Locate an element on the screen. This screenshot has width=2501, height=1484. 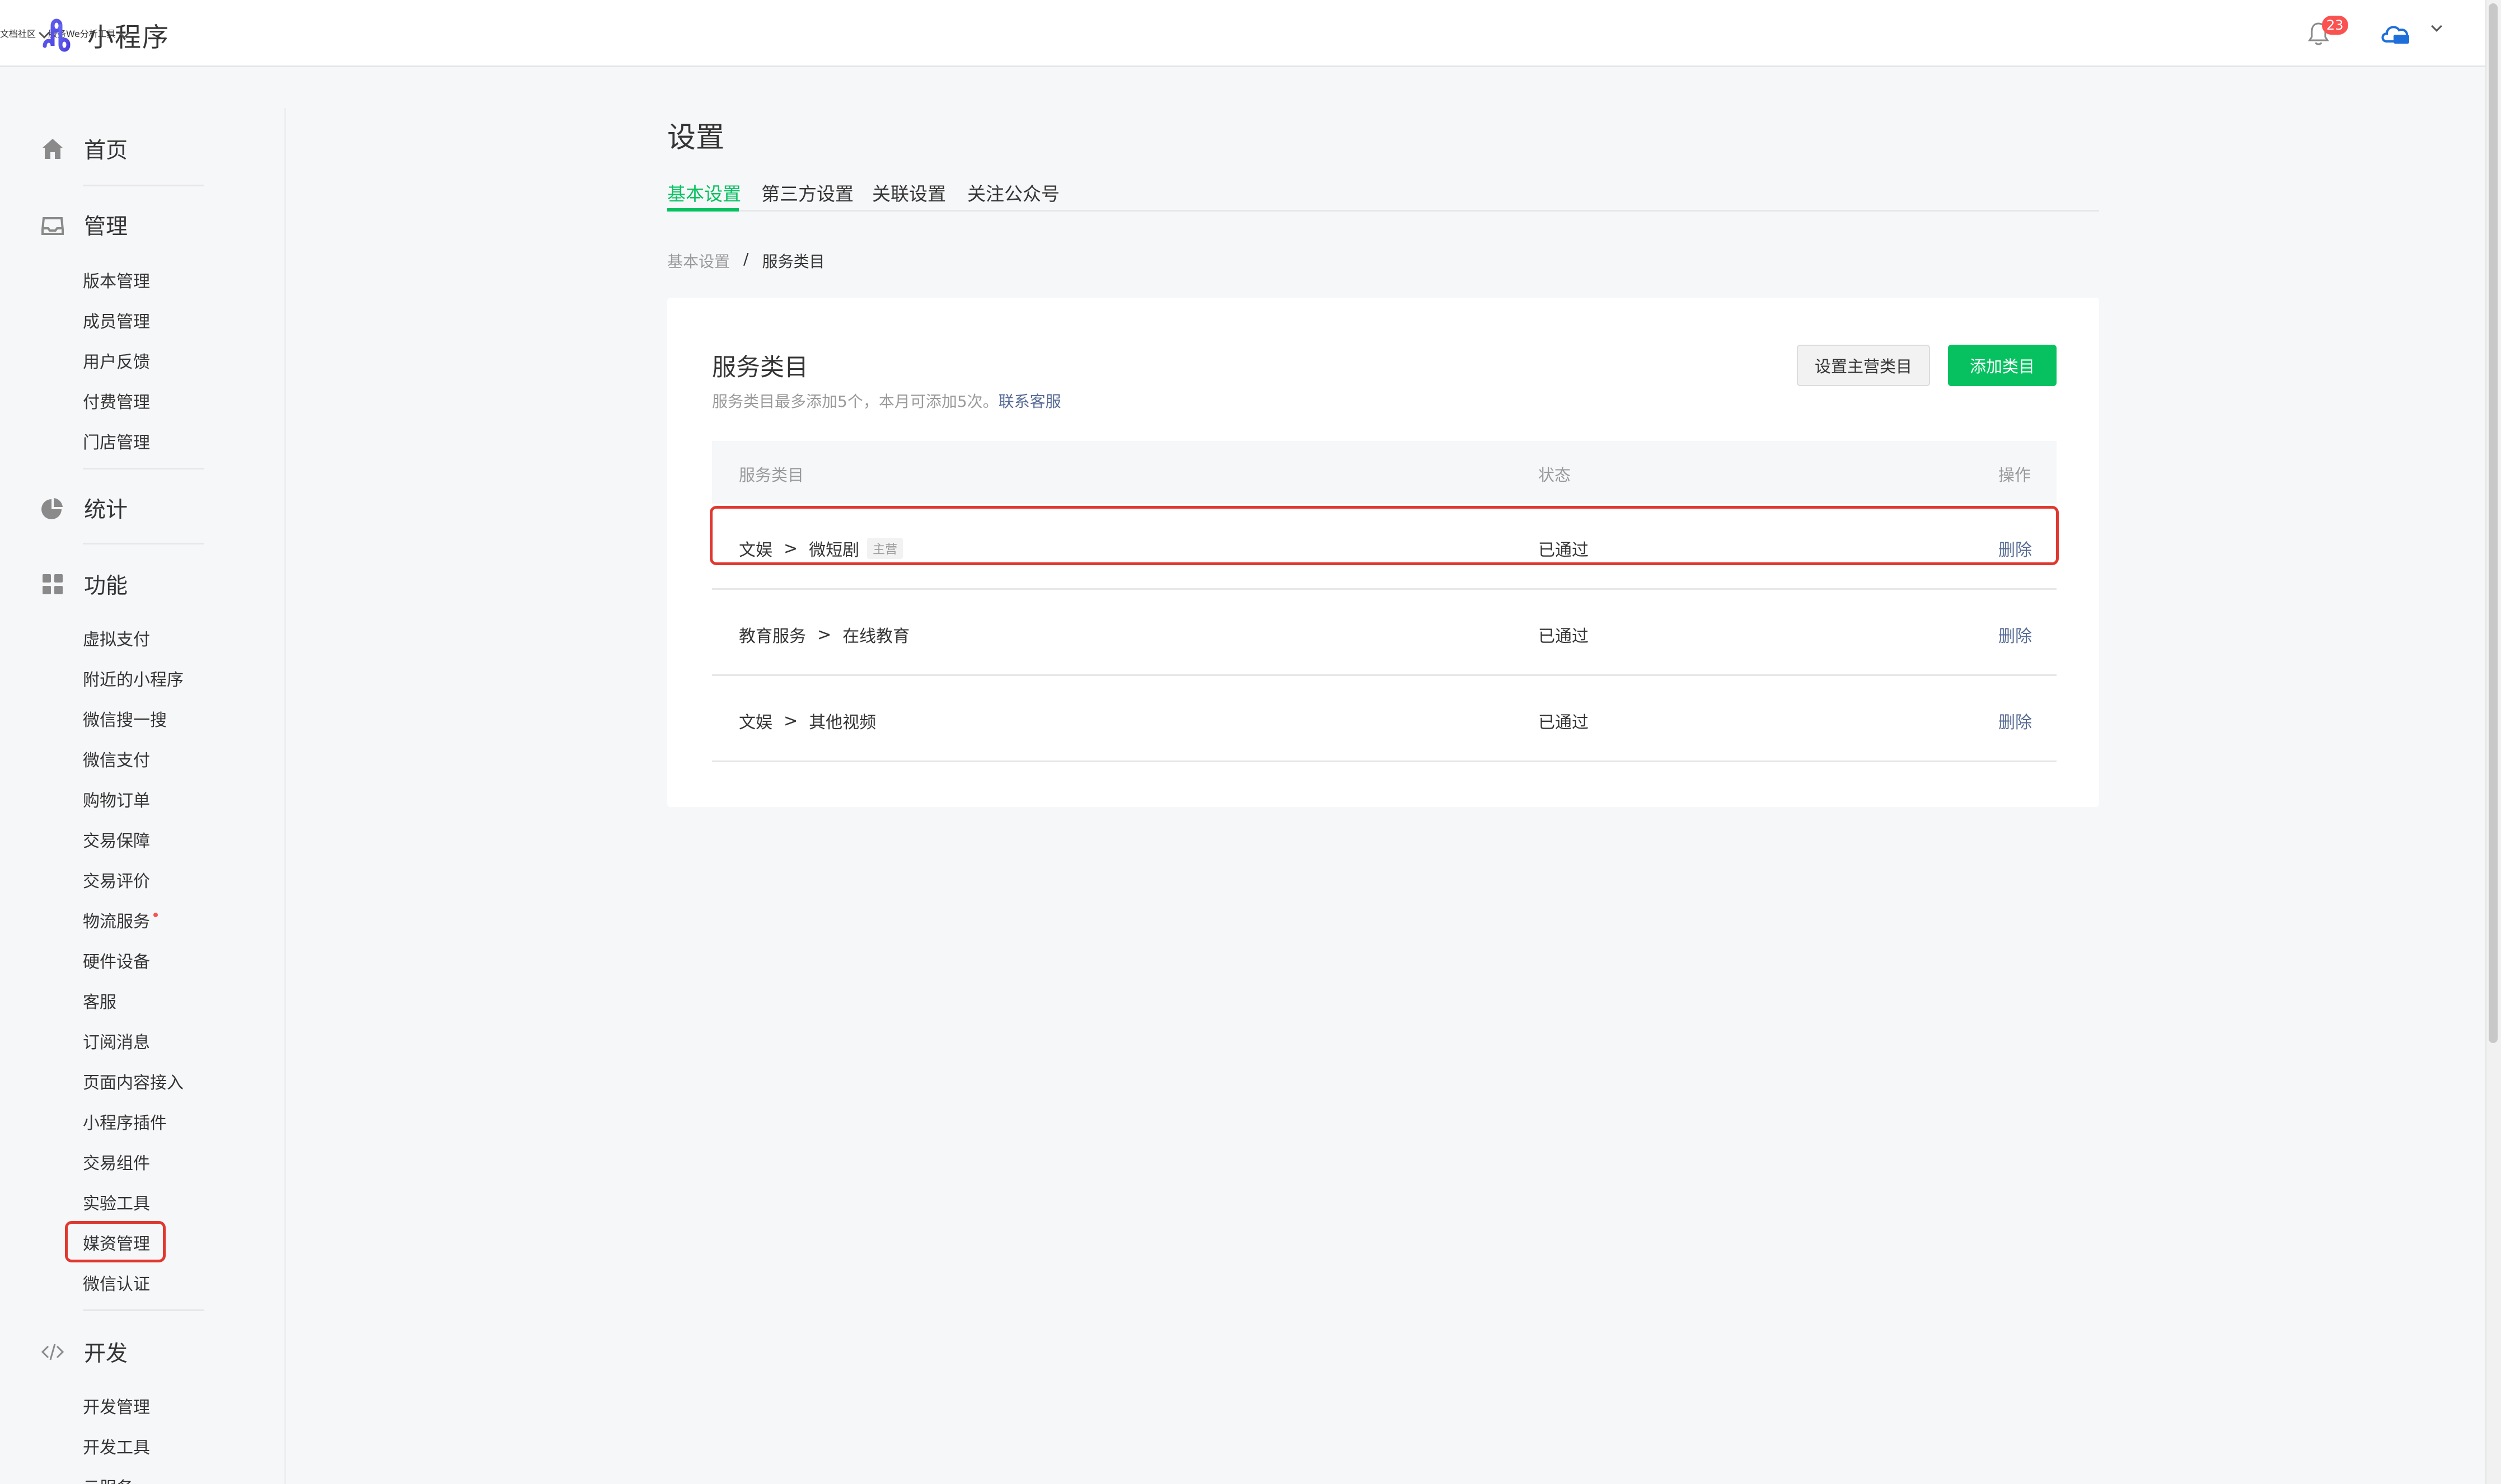
column-header-category: 服务类目 is located at coordinates (771, 475).